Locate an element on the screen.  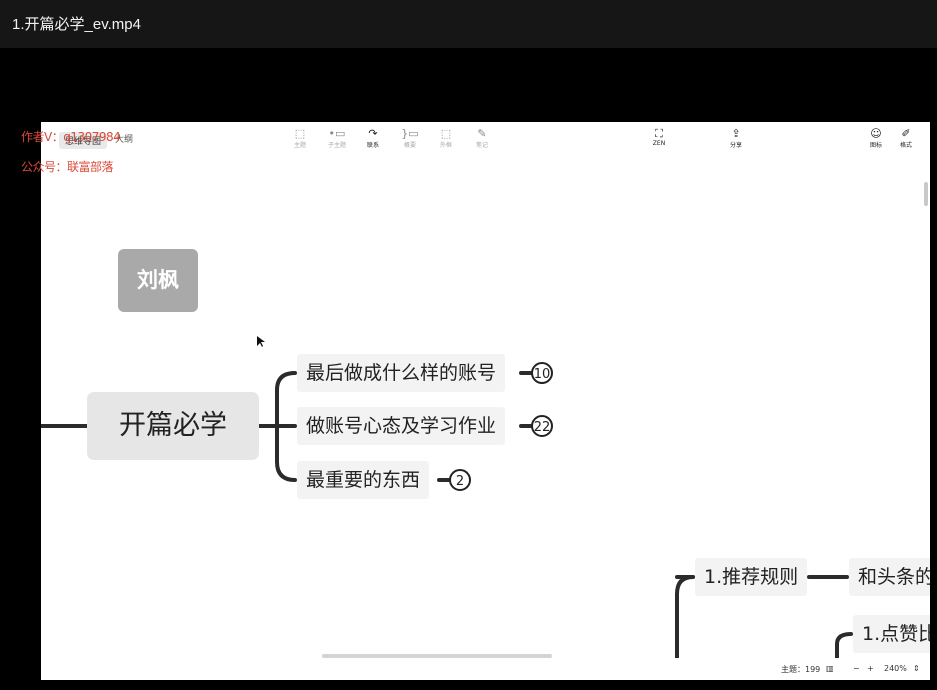
zoom-out-button: − is located at coordinates (856, 668).